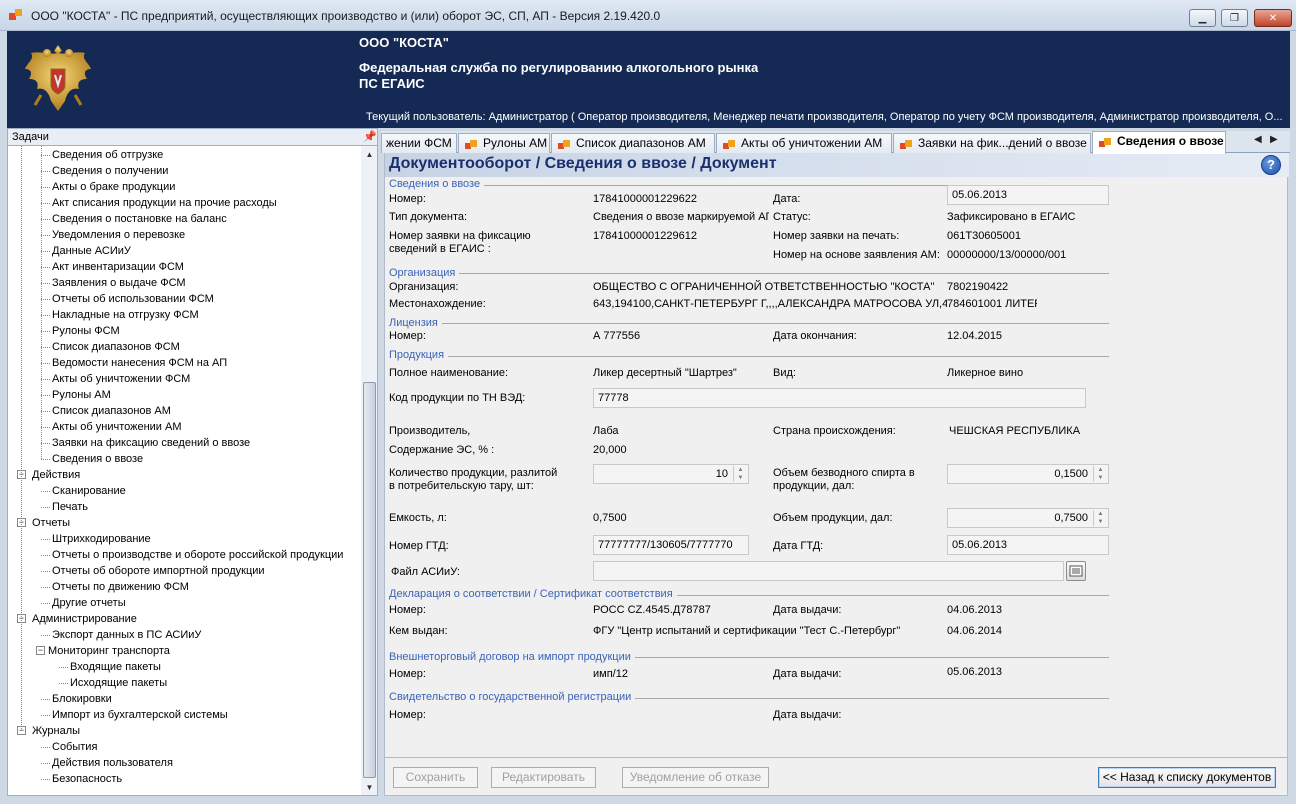 The image size is (1296, 804). I want to click on tree-item: Отчеты об использовании ФСМ, so click(133, 299).